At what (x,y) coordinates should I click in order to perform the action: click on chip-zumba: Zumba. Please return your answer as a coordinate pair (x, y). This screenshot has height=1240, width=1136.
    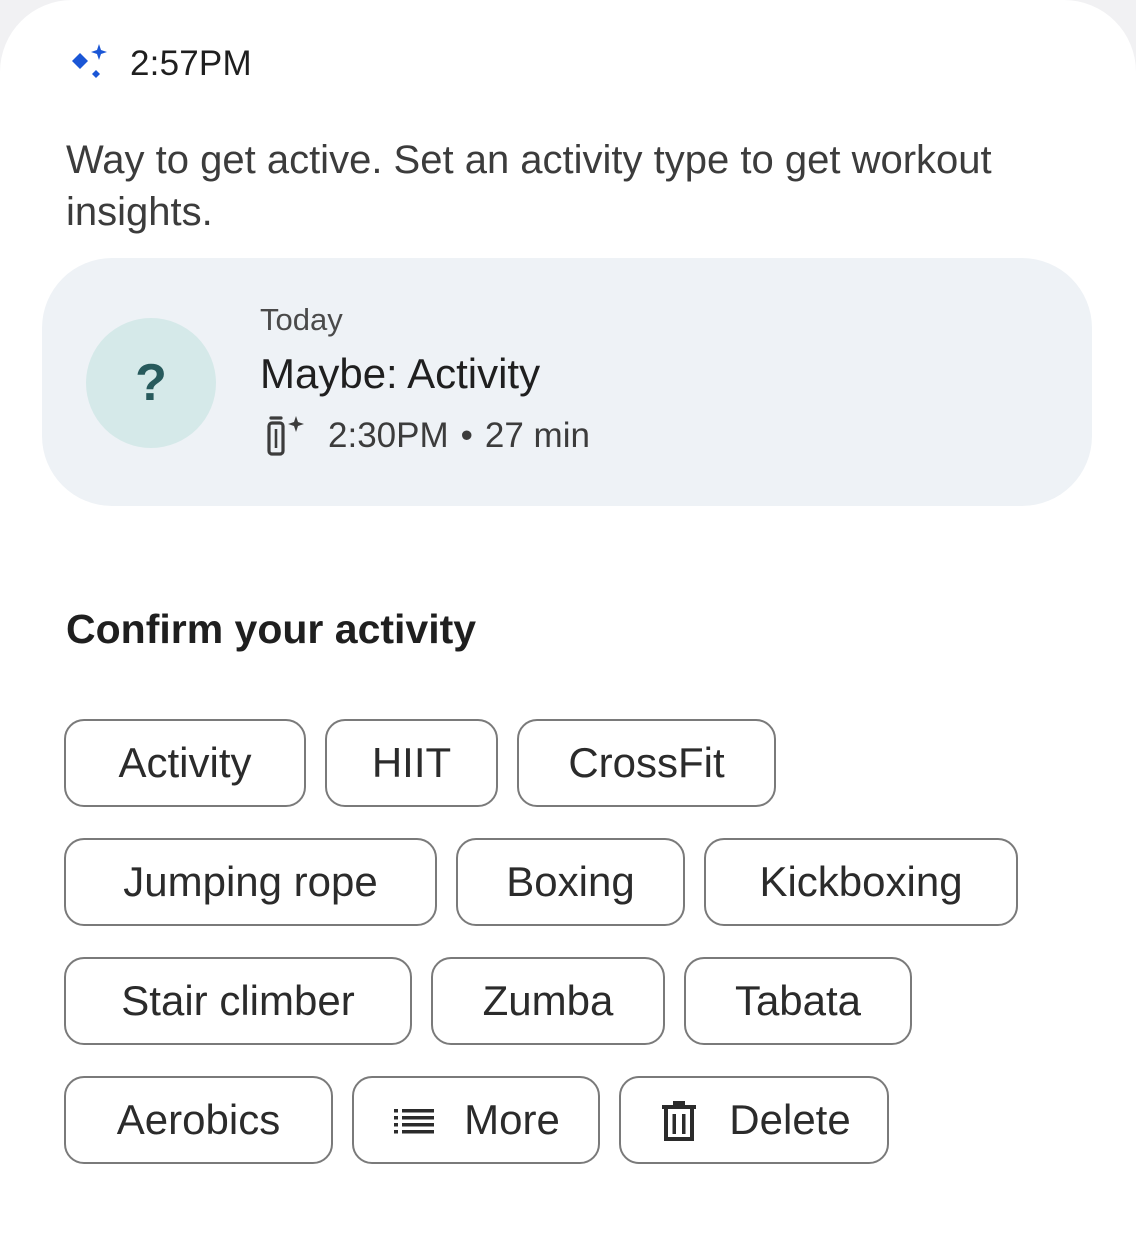
    Looking at the image, I should click on (548, 1001).